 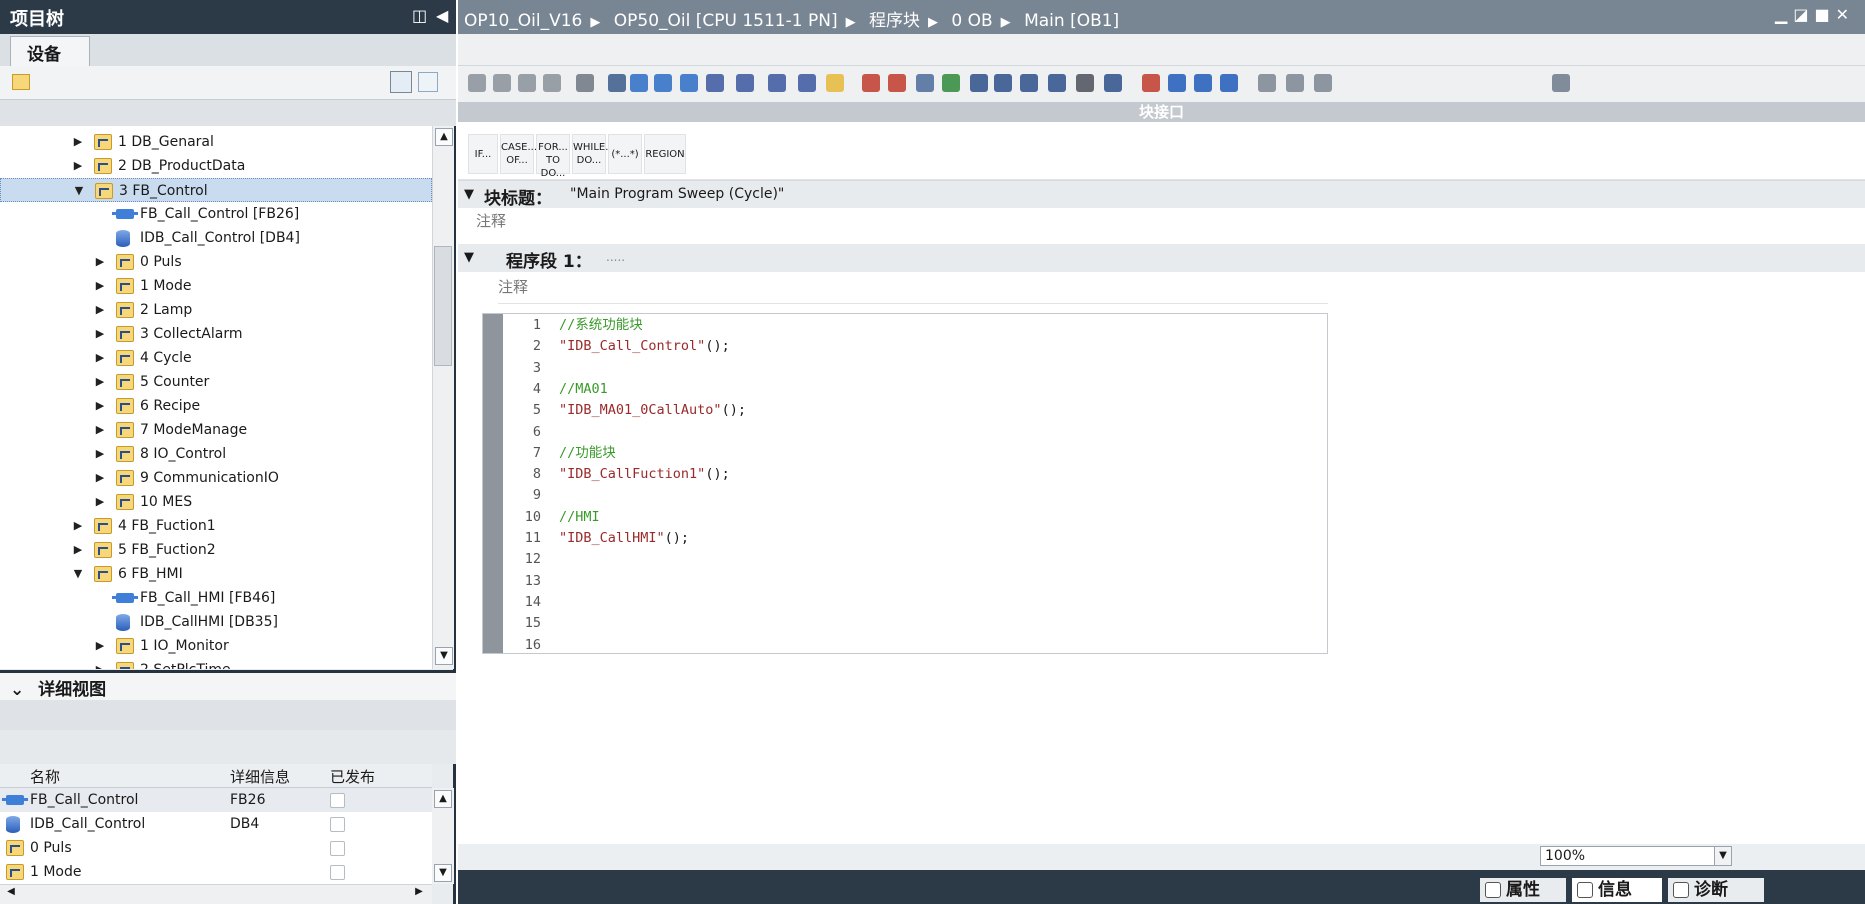 I want to click on indent-icon, so click(x=979, y=83).